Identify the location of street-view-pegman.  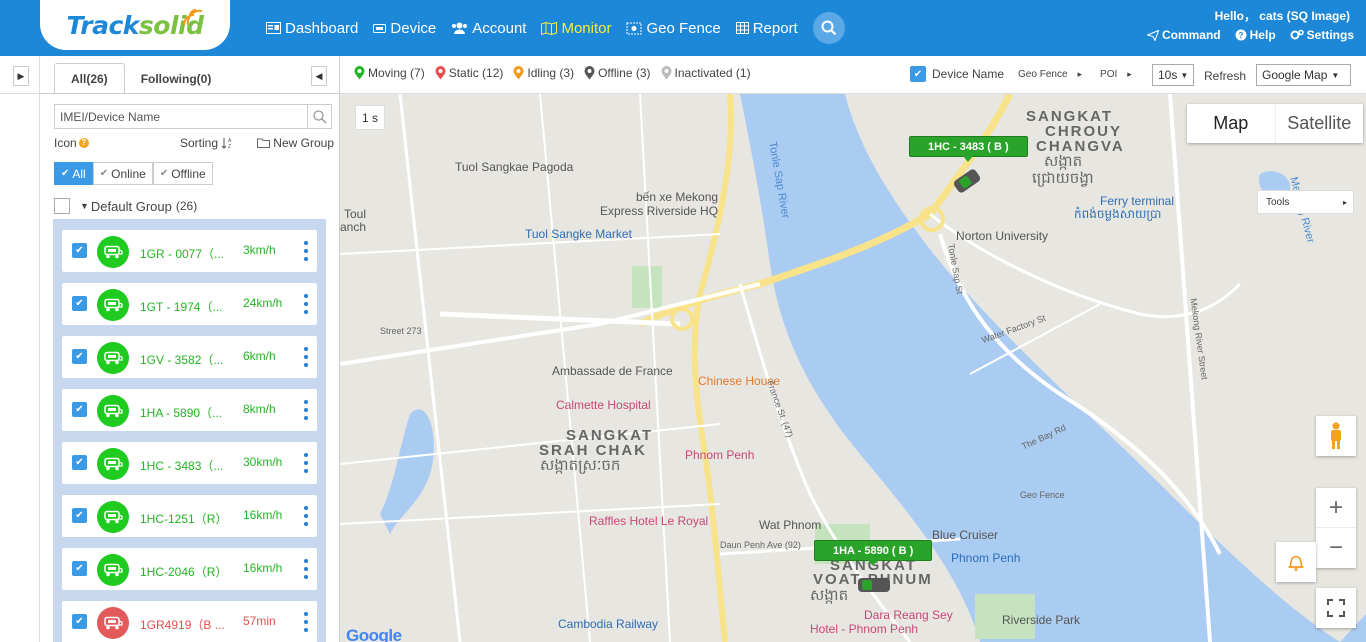
(1336, 436).